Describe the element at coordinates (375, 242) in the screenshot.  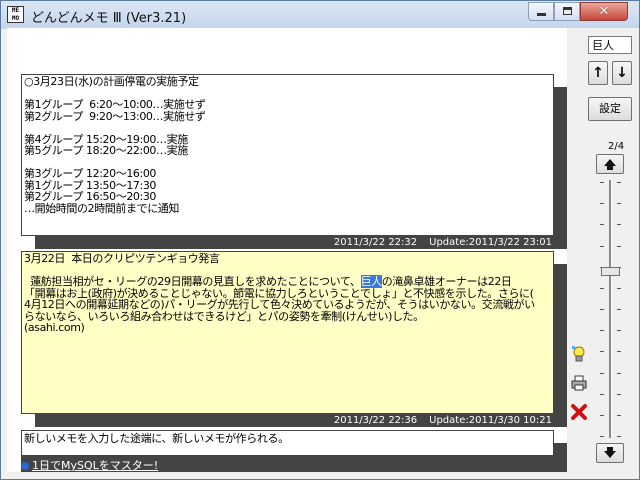
I see `memo-created: 2011/3/22 22:32` at that location.